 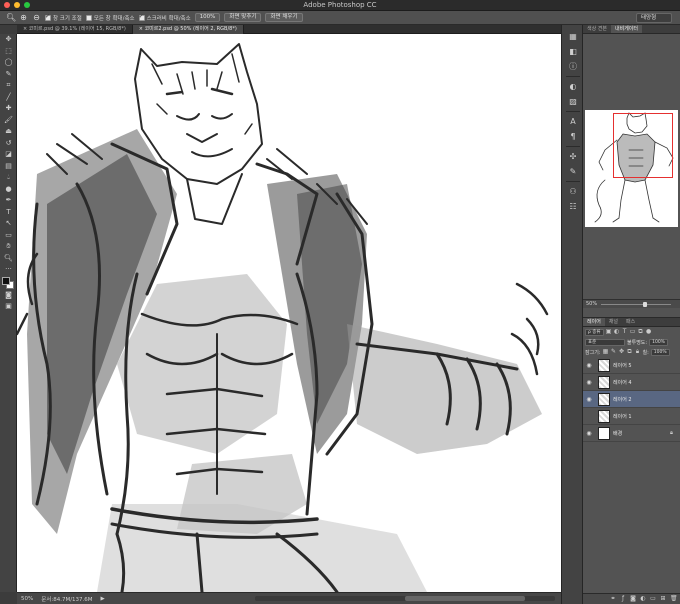 I want to click on color-swatches, so click(x=8, y=283).